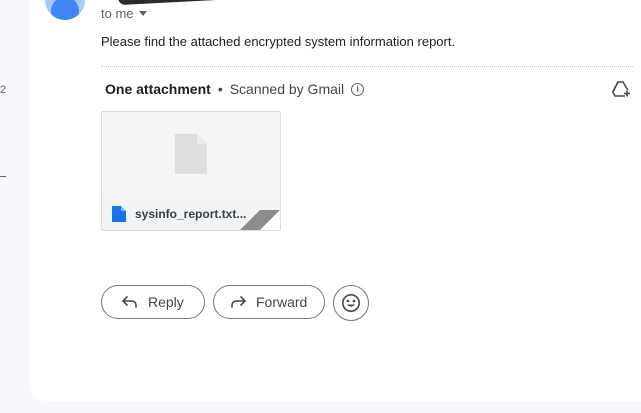 Image resolution: width=641 pixels, height=413 pixels. Describe the element at coordinates (15, 206) in the screenshot. I see `left-edge-panel: 2` at that location.